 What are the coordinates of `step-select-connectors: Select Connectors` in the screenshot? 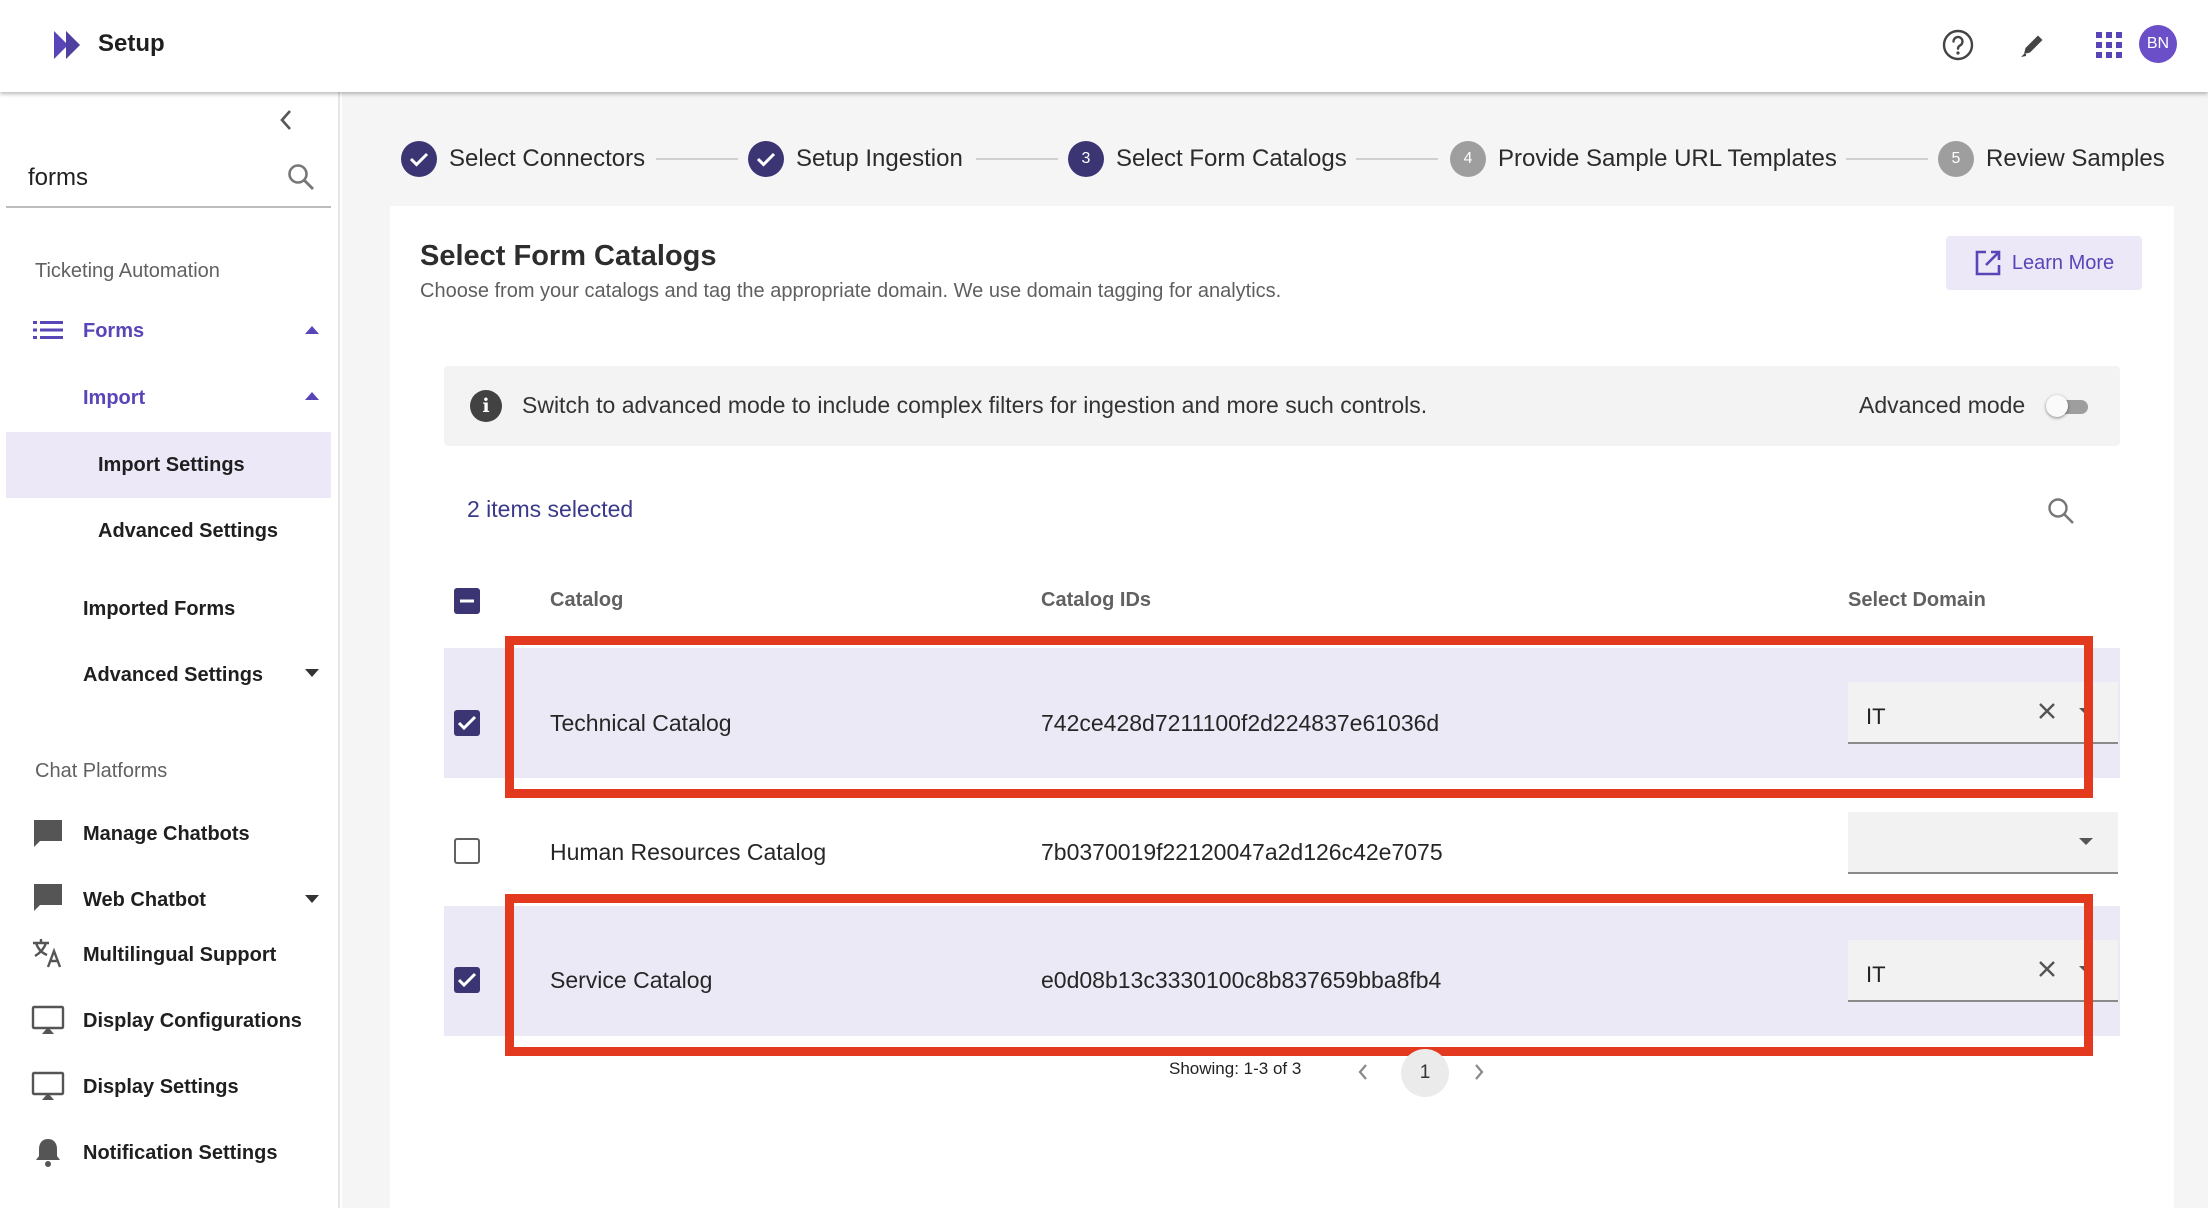 It's located at (523, 159).